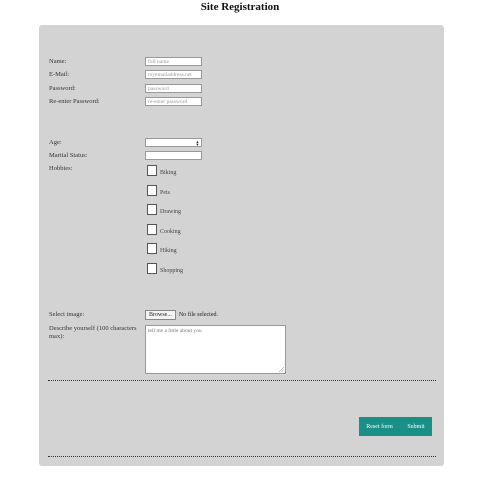 The height and width of the screenshot is (480, 480). Describe the element at coordinates (215, 349) in the screenshot. I see `describe-textarea` at that location.